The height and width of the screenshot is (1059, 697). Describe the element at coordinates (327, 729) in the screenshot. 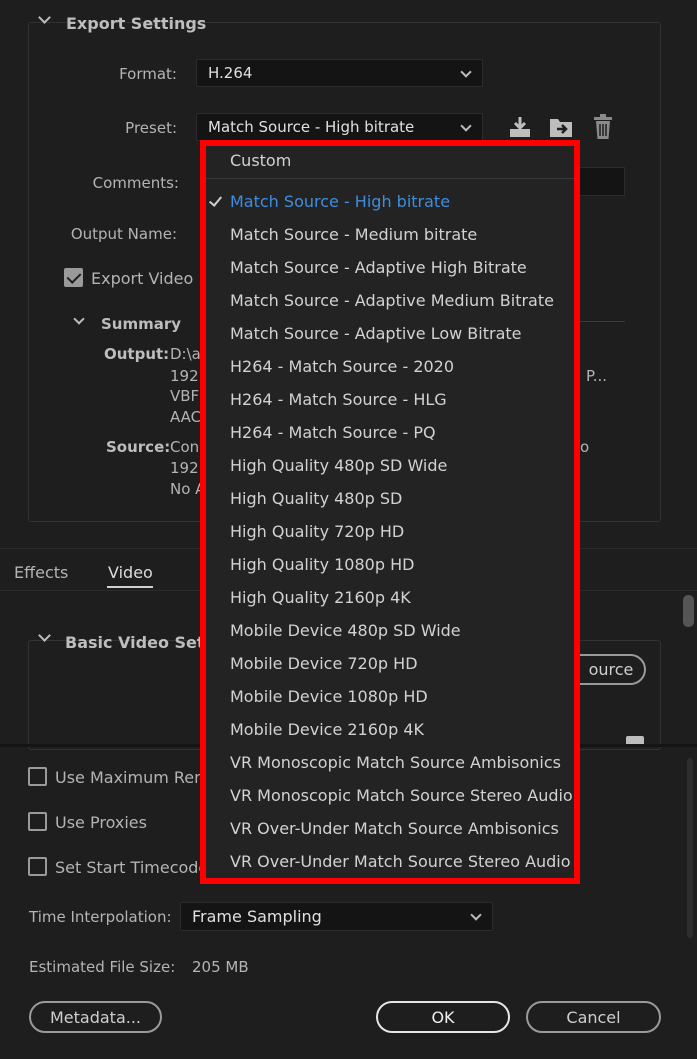

I see `preset-option: Mobile Device 2160p 4K` at that location.